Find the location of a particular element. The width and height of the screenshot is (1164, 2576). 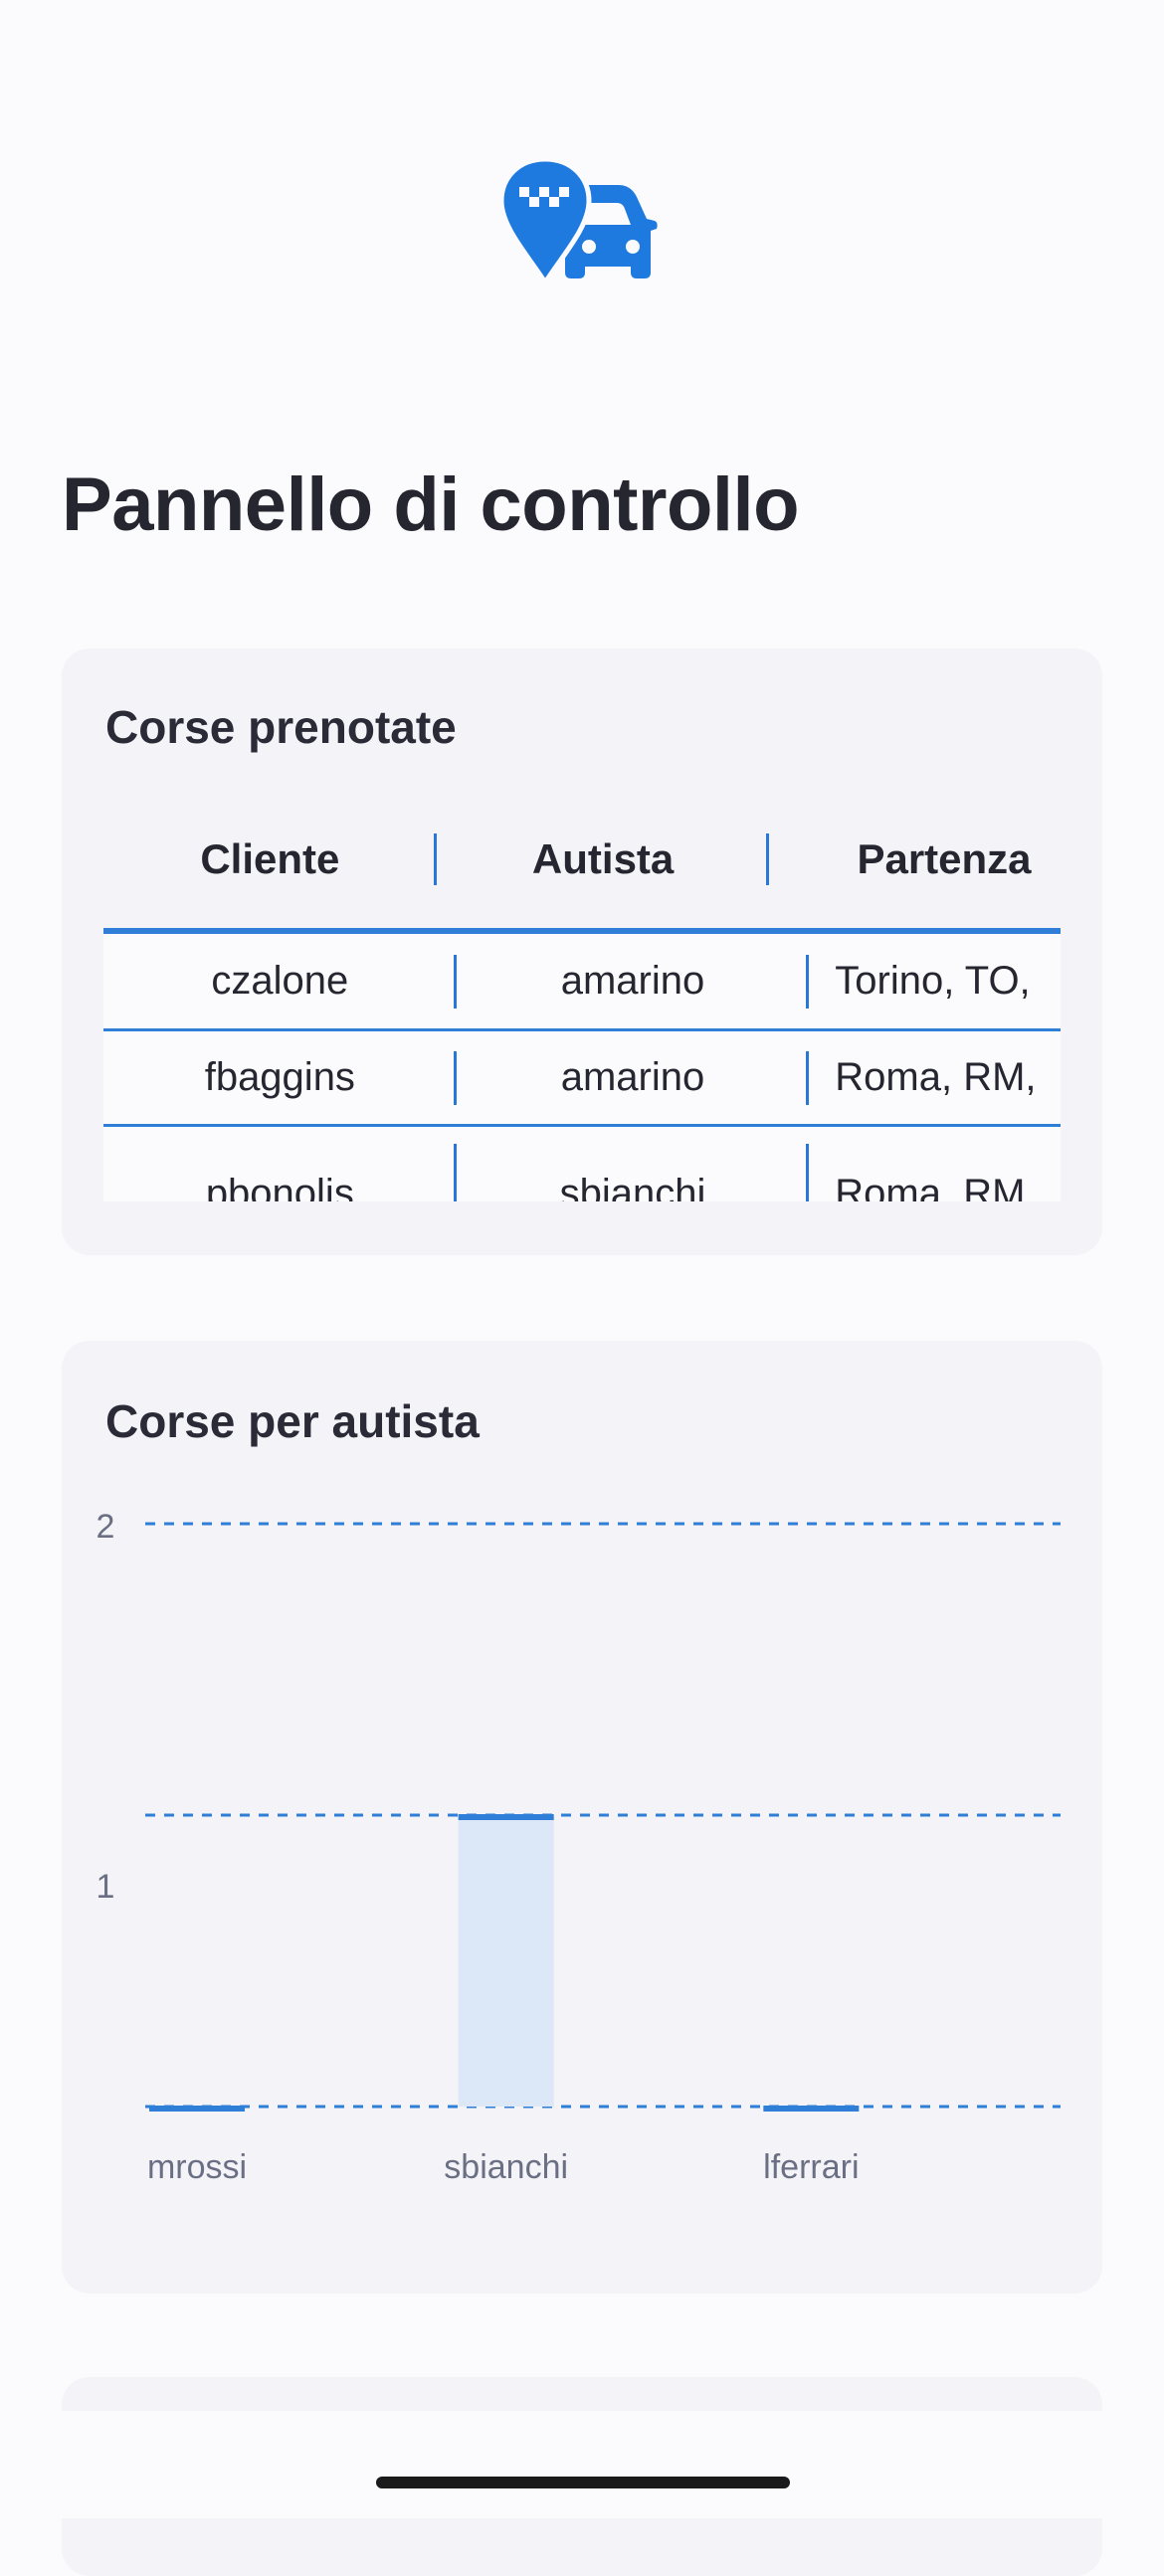

column-header-cliente: Cliente is located at coordinates (270, 859).